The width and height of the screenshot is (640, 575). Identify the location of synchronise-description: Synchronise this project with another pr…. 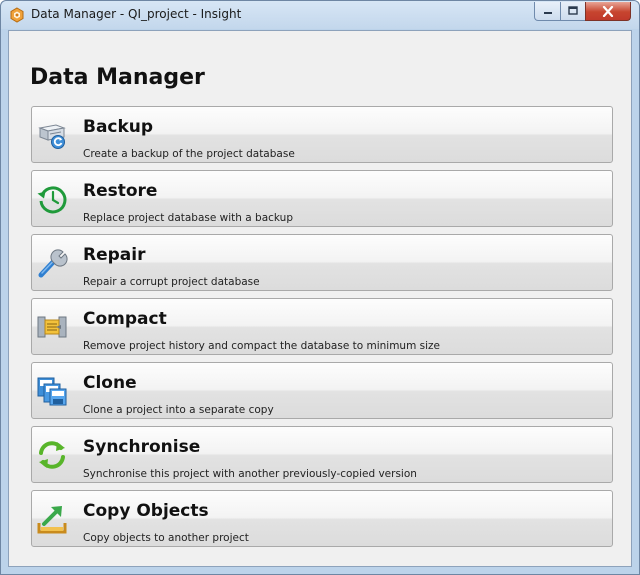
(250, 474).